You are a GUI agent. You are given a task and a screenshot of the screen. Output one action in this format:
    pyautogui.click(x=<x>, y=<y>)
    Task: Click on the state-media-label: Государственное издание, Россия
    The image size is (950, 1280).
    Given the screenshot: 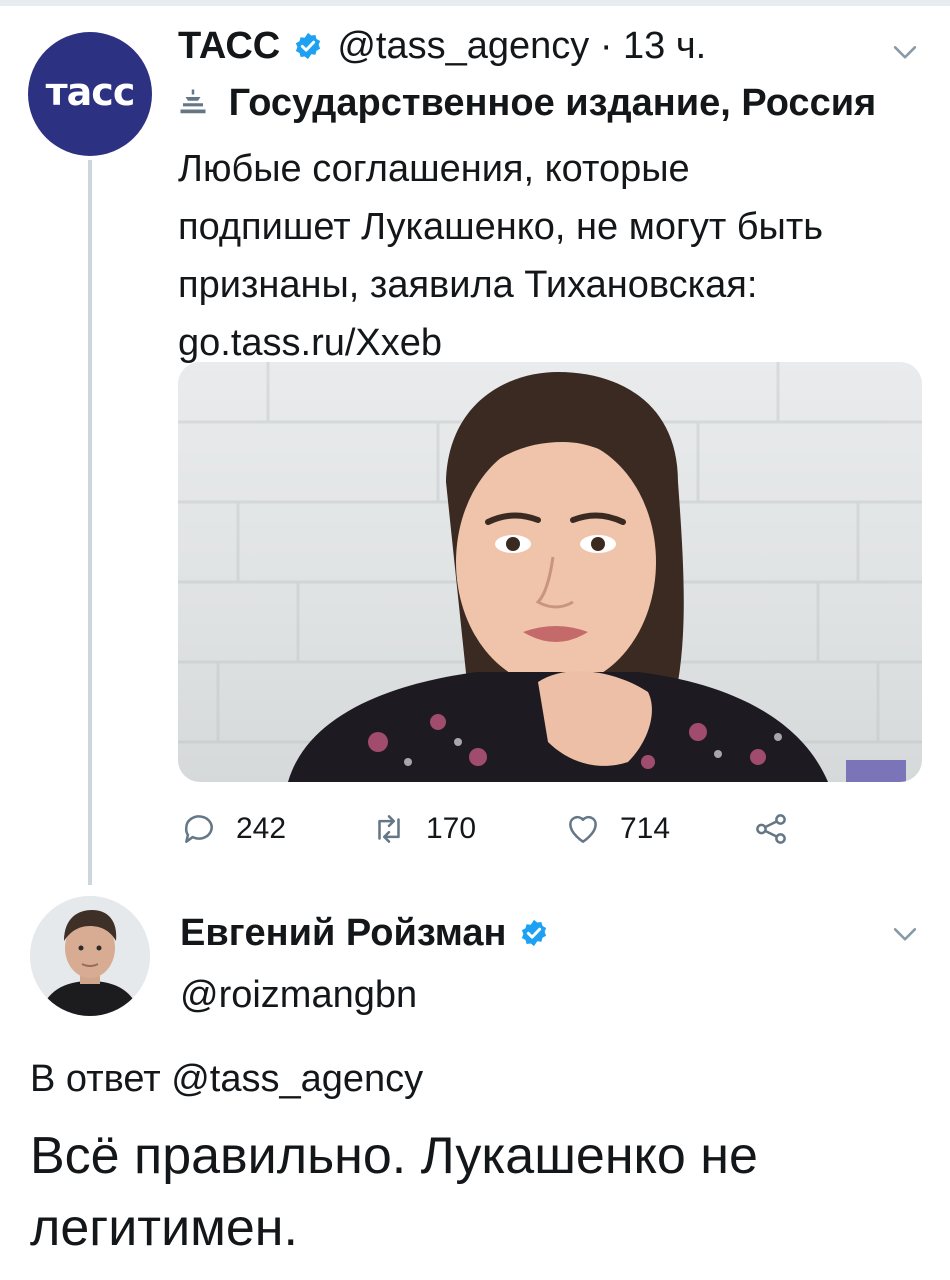 What is the action you would take?
    pyautogui.click(x=527, y=103)
    